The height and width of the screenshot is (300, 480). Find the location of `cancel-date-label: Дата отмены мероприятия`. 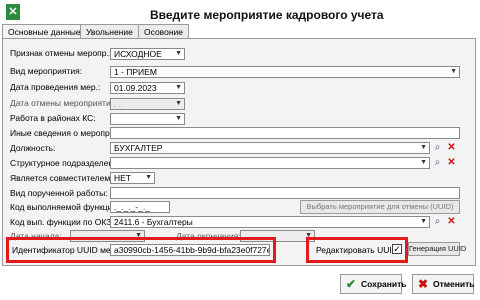

cancel-date-label: Дата отмены мероприятия is located at coordinates (63, 103).